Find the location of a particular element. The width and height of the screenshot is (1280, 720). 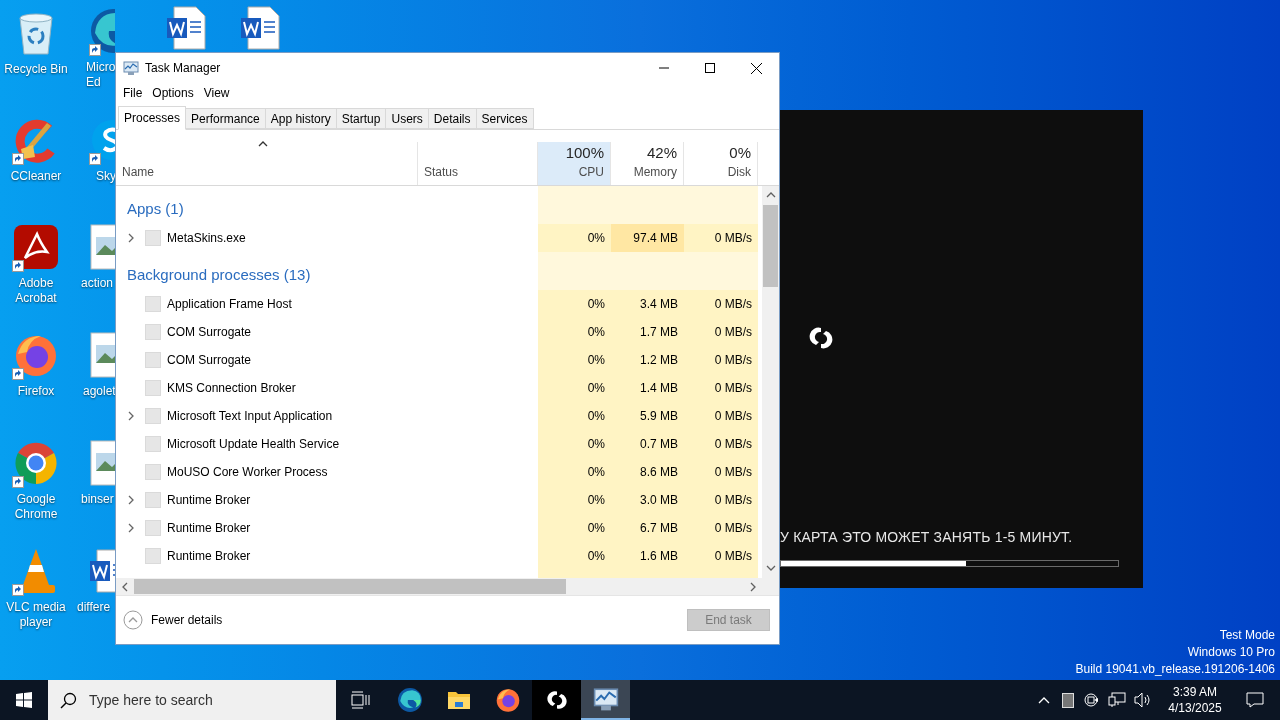

system-watermark-text: Build 19041.vb_release.191206-1406 is located at coordinates (1175, 669).